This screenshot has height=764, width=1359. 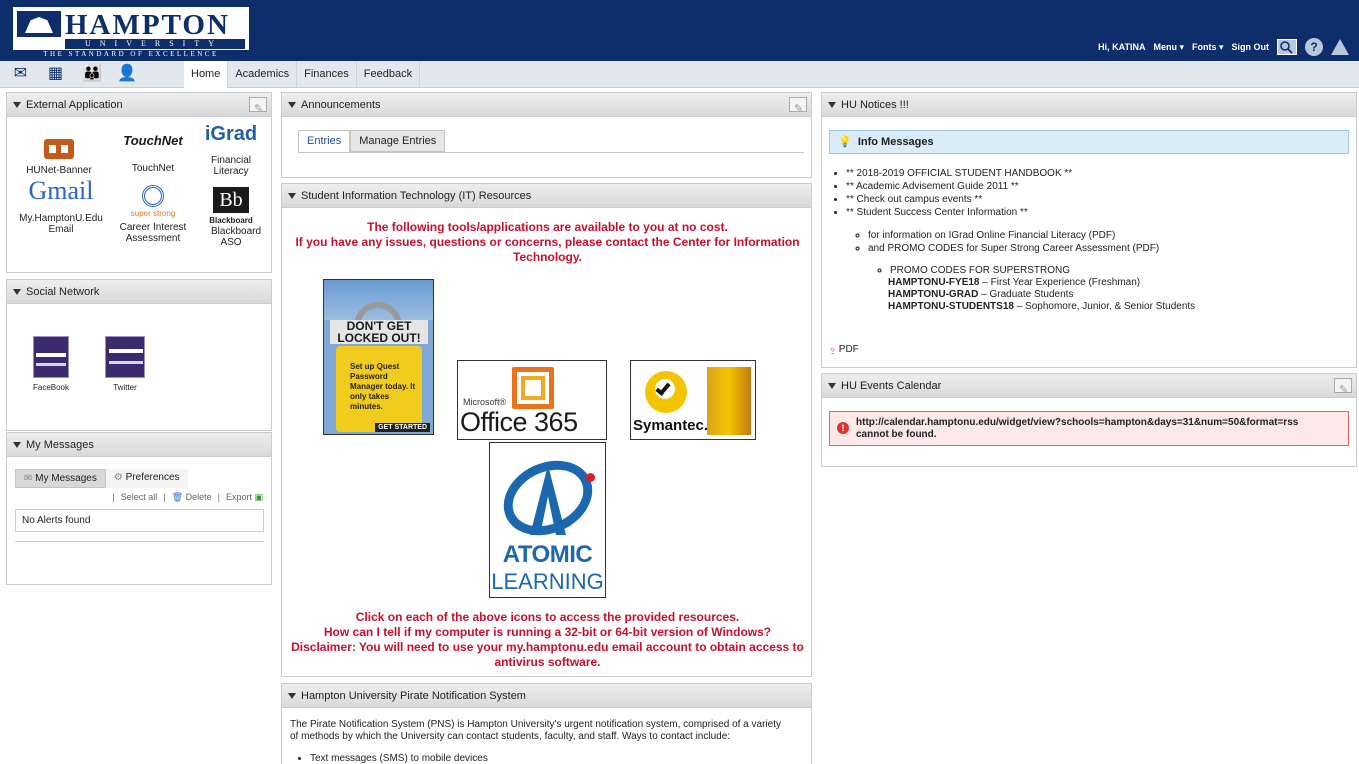 What do you see at coordinates (139, 520) in the screenshot?
I see `alerts-list: No Alerts found` at bounding box center [139, 520].